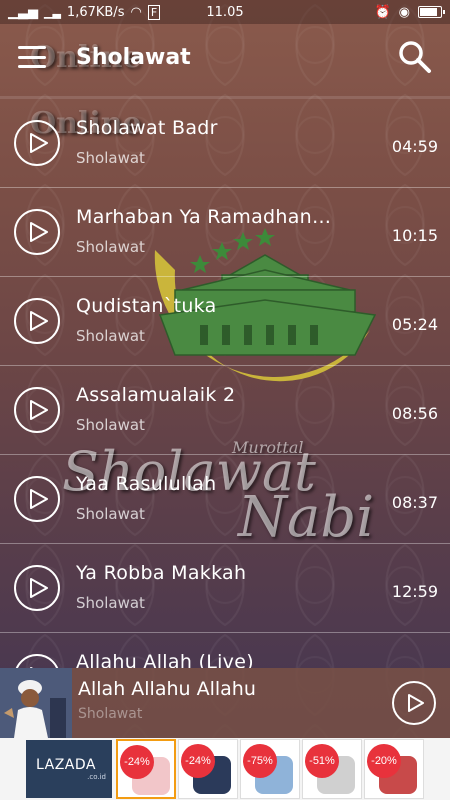  Describe the element at coordinates (260, 761) in the screenshot. I see `discount-badge: -75%` at that location.